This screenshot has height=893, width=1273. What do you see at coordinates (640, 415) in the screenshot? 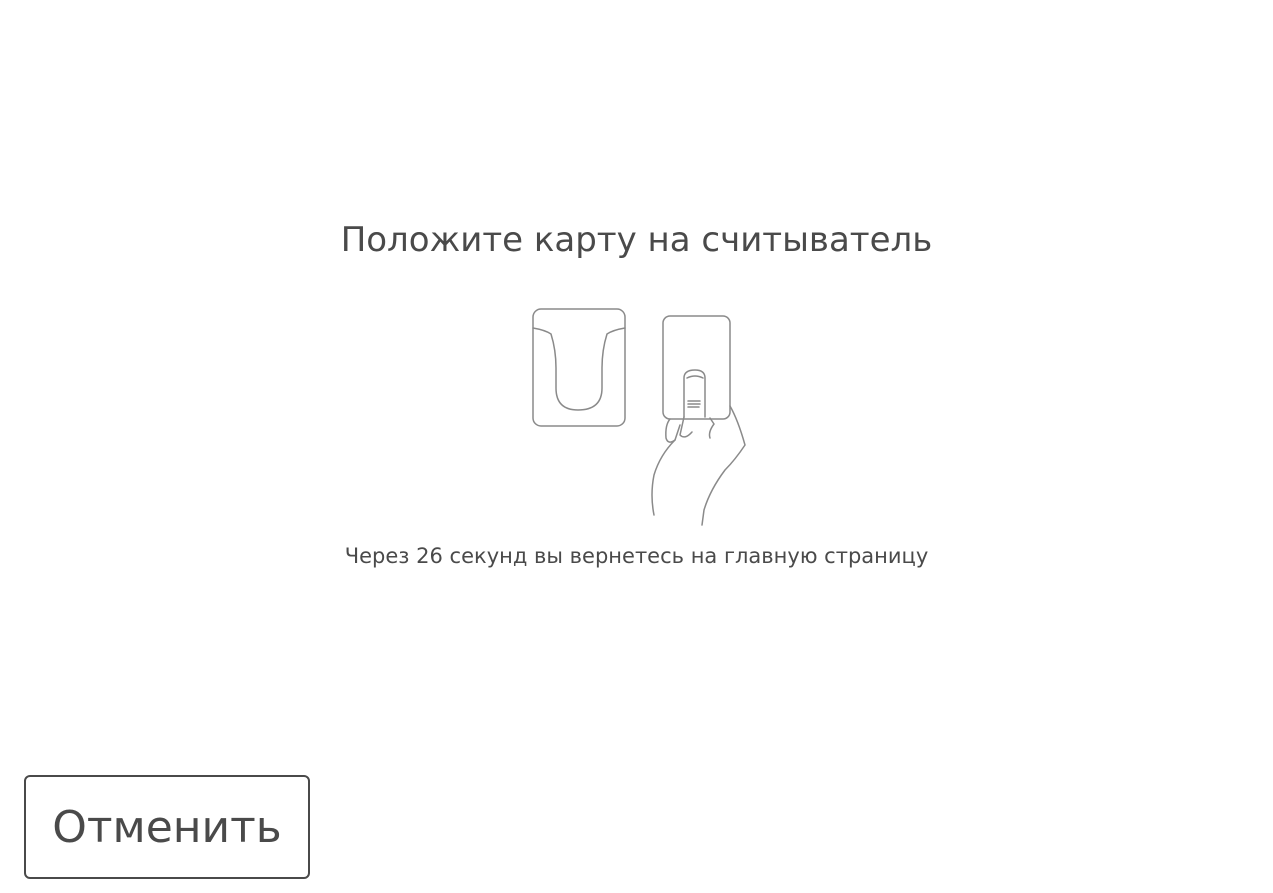
I see `card-reader-tap-icon` at bounding box center [640, 415].